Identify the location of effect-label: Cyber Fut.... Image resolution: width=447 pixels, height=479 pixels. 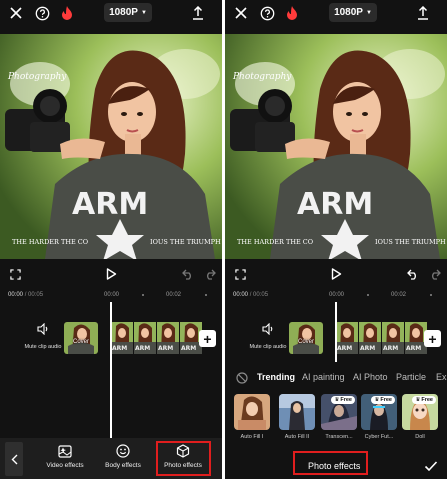
(379, 437).